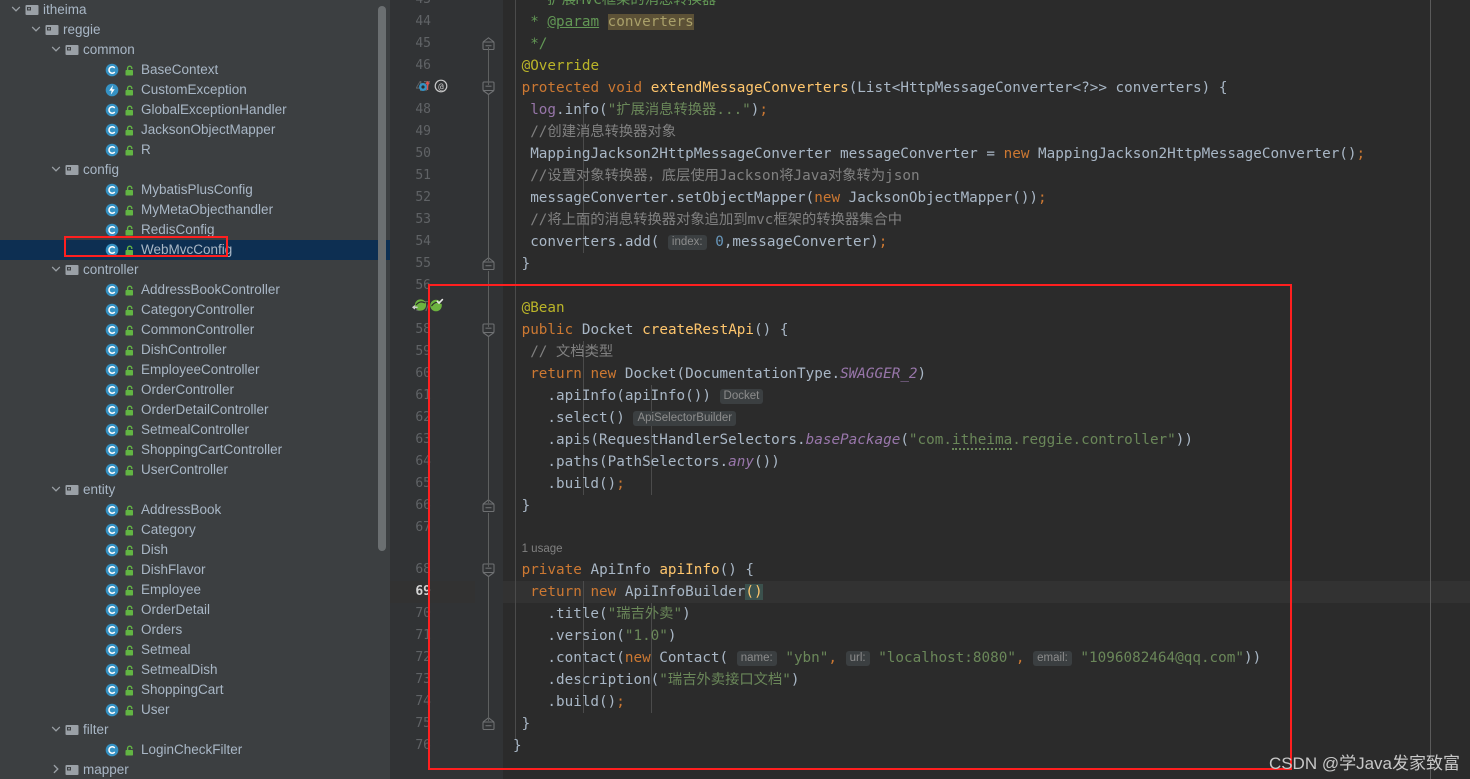 The height and width of the screenshot is (779, 1470). I want to click on code-line-64: .paths(PathSelectors.any()), so click(663, 462).